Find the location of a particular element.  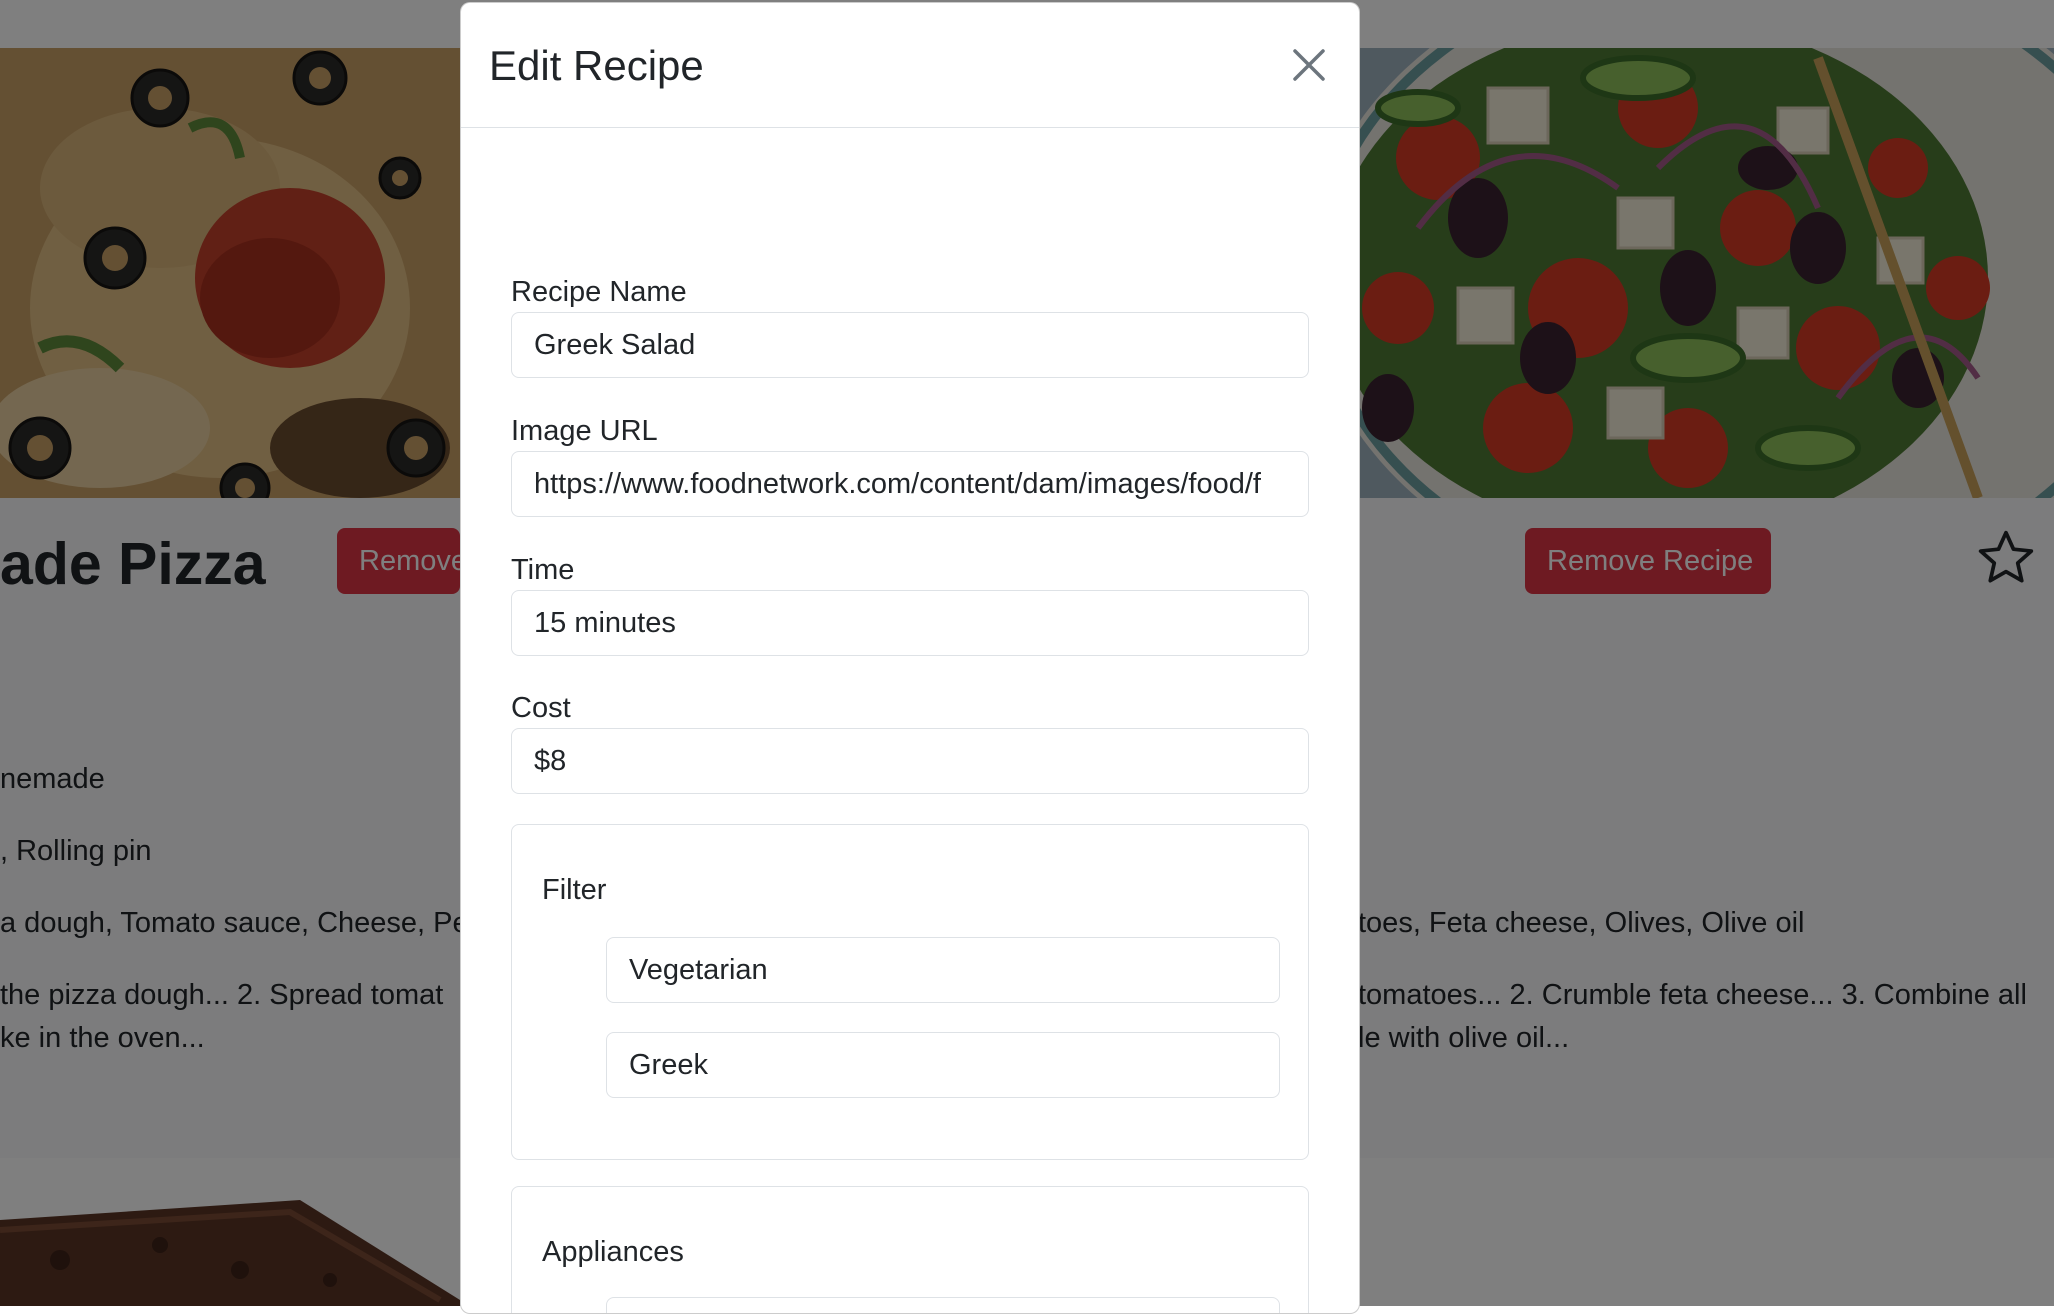

modal-title: Edit Recipe is located at coordinates (596, 65).